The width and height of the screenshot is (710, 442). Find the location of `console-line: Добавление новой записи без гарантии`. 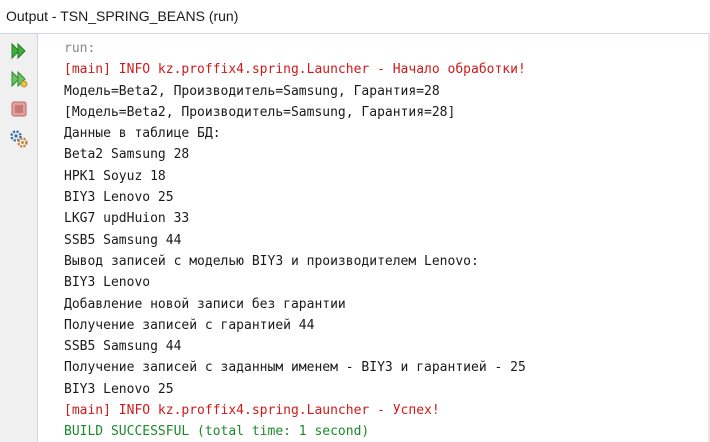

console-line: Добавление новой записи без гарантии is located at coordinates (205, 304).